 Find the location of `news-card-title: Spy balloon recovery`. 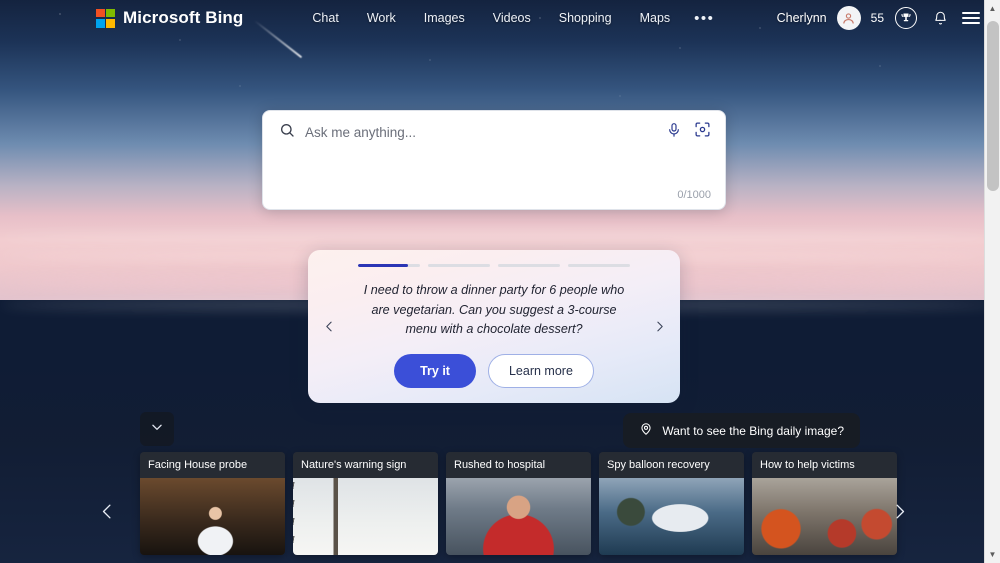

news-card-title: Spy balloon recovery is located at coordinates (671, 465).